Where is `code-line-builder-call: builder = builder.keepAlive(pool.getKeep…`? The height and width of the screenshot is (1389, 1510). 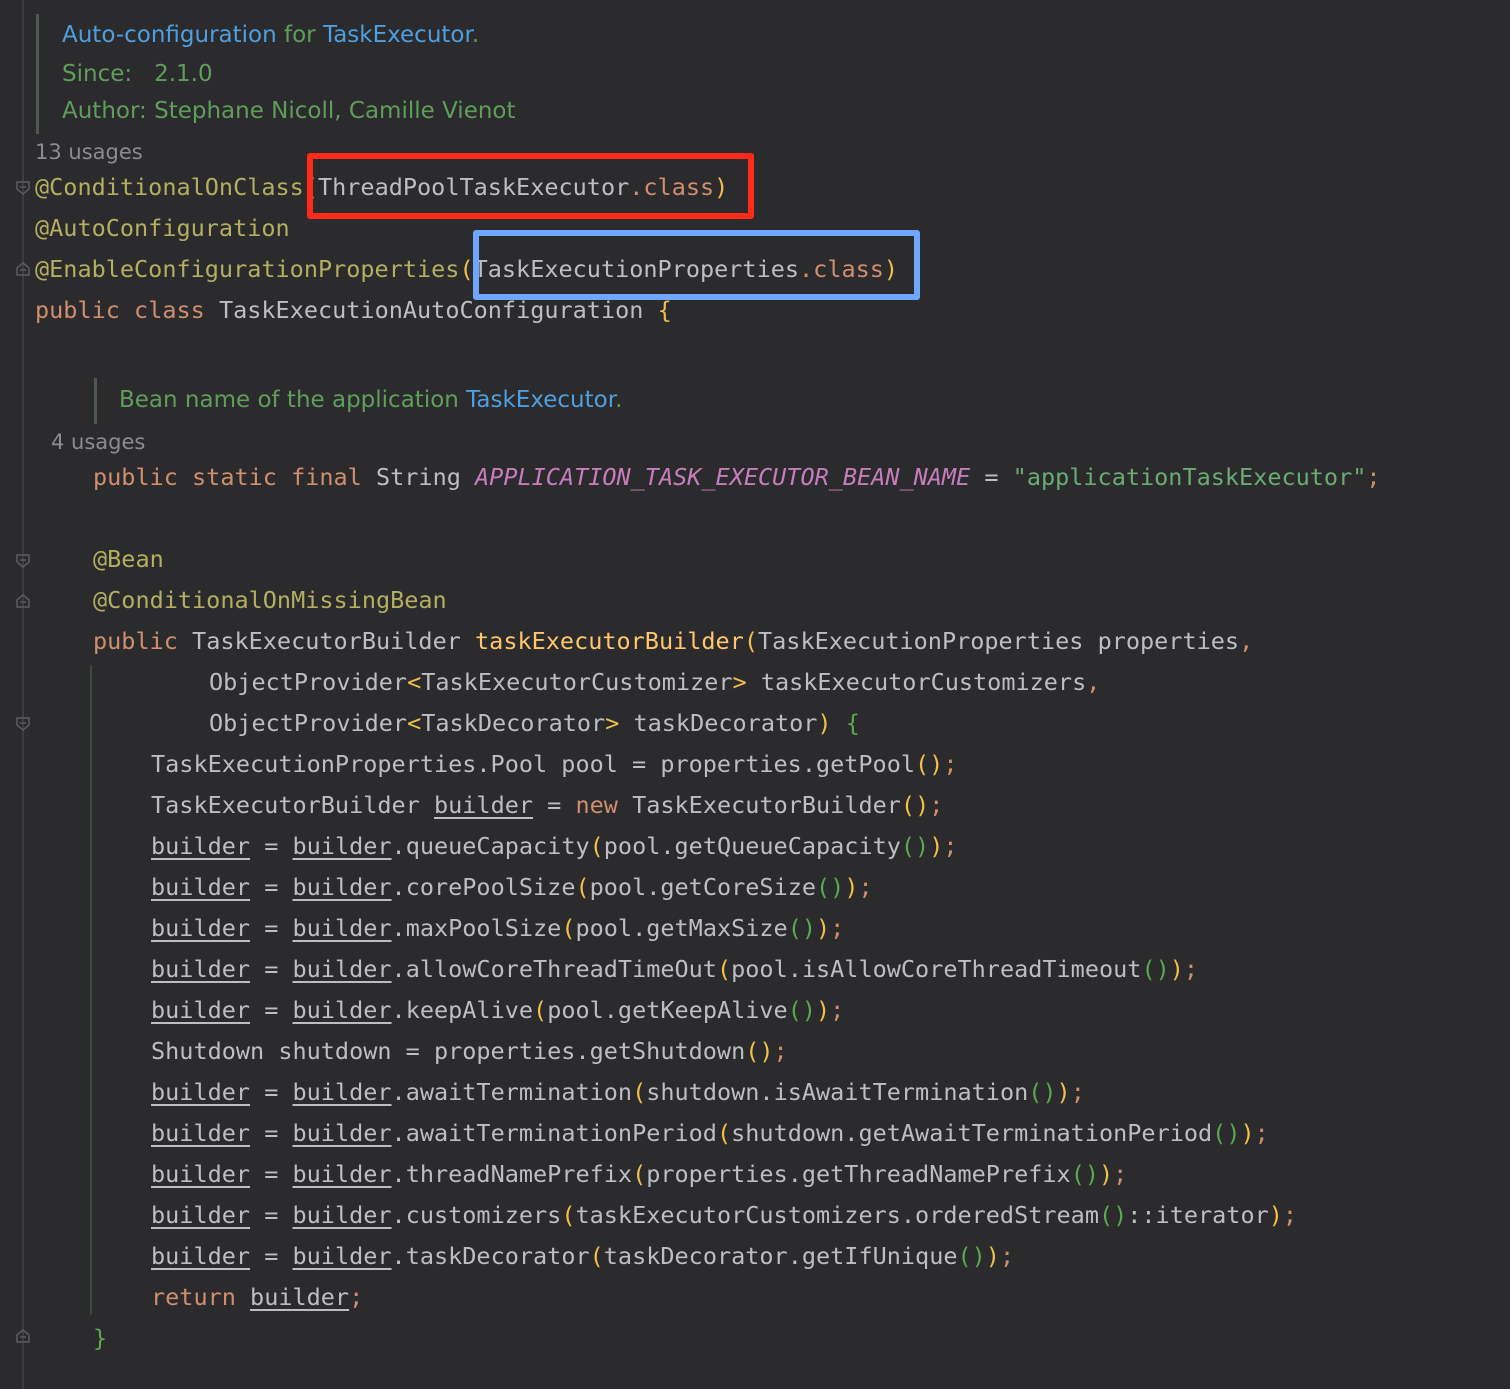 code-line-builder-call: builder = builder.keepAlive(pool.getKeep… is located at coordinates (498, 1010).